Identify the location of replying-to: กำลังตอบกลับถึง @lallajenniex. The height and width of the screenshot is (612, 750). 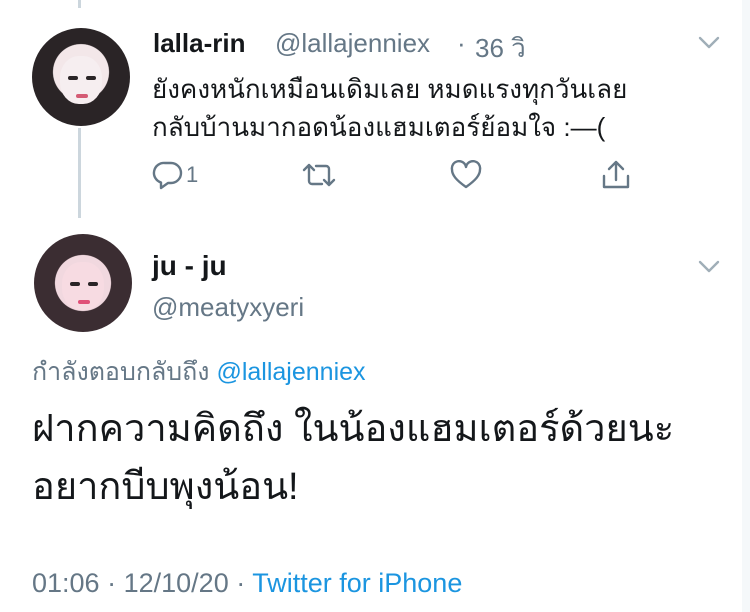
(199, 372).